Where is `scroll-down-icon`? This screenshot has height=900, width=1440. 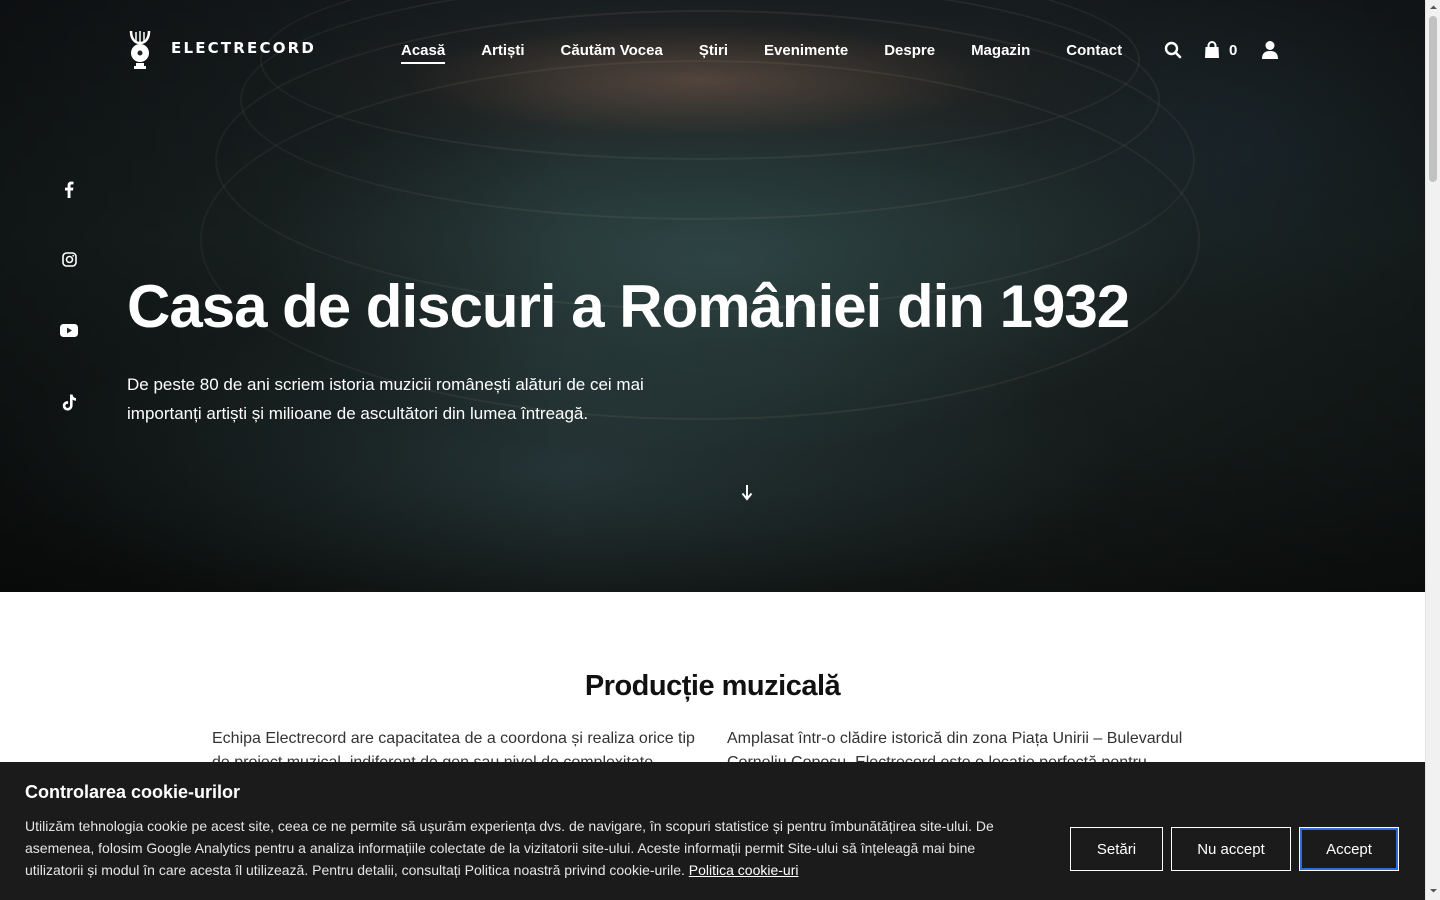 scroll-down-icon is located at coordinates (1433, 890).